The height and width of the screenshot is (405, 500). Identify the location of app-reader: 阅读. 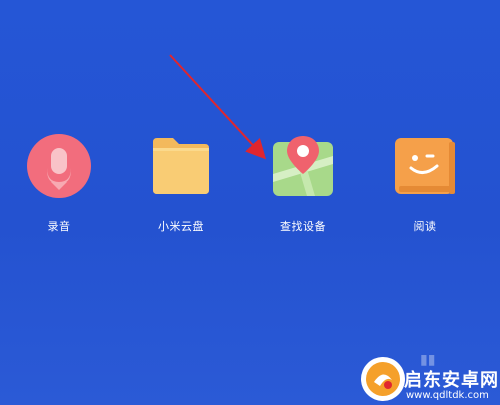
(425, 184).